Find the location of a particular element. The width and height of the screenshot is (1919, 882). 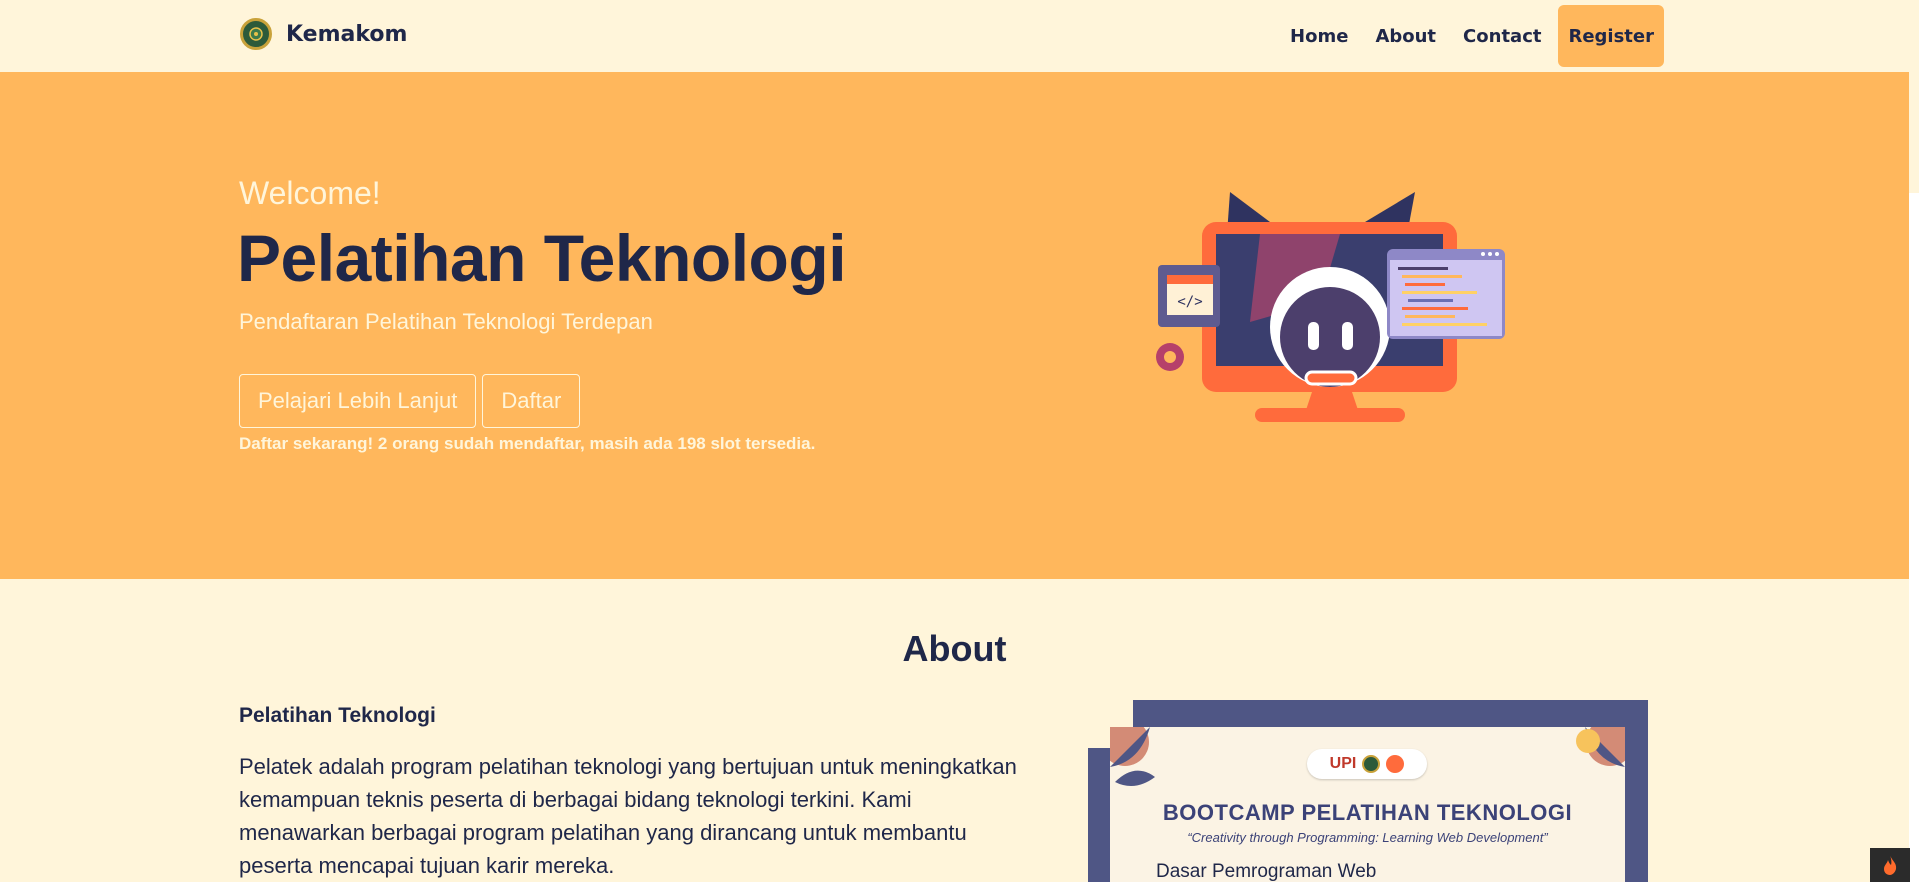

nav-links: Home About Contact Register is located at coordinates (1463, 36).